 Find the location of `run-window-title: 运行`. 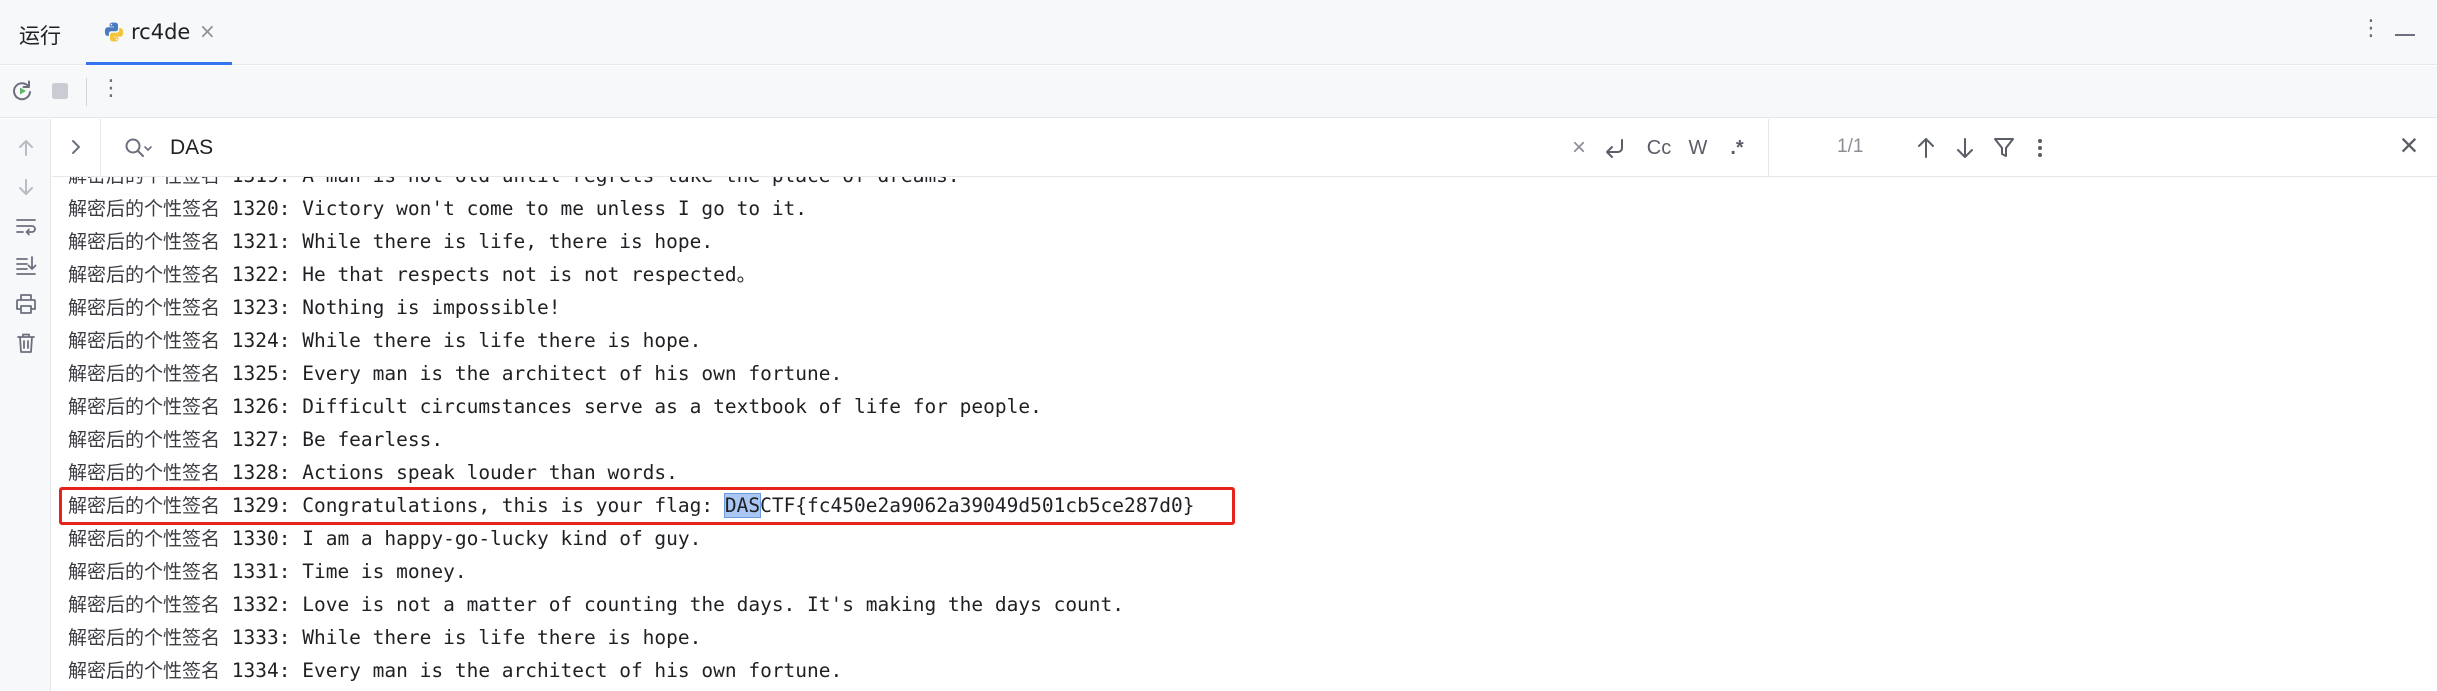

run-window-title: 运行 is located at coordinates (40, 35).